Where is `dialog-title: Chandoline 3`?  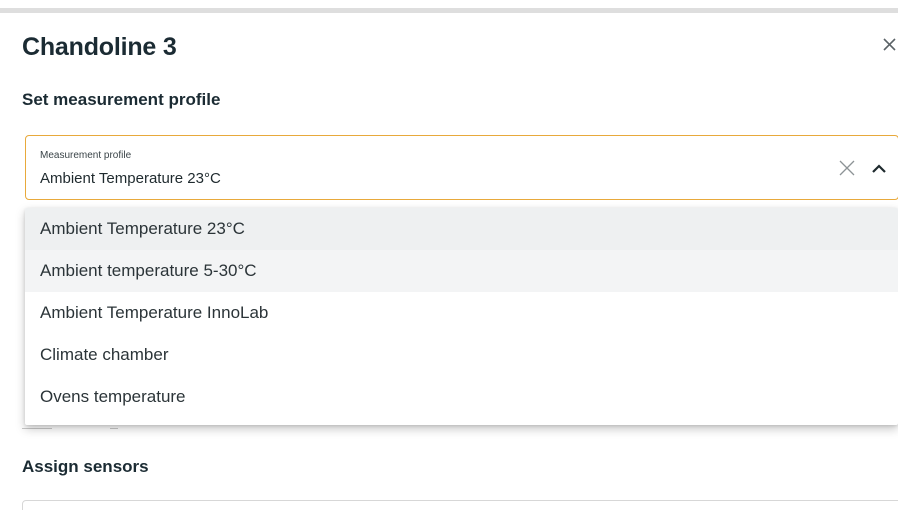 dialog-title: Chandoline 3 is located at coordinates (99, 47).